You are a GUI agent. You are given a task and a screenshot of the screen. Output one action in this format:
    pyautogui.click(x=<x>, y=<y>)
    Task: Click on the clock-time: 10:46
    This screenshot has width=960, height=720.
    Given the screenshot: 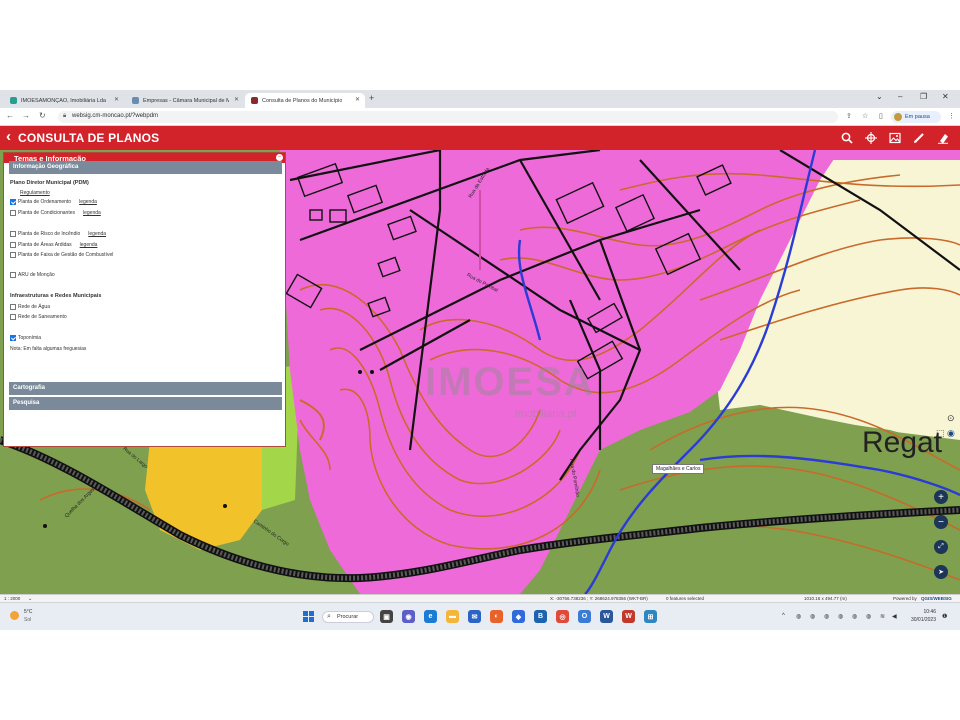 What is the action you would take?
    pyautogui.click(x=921, y=612)
    